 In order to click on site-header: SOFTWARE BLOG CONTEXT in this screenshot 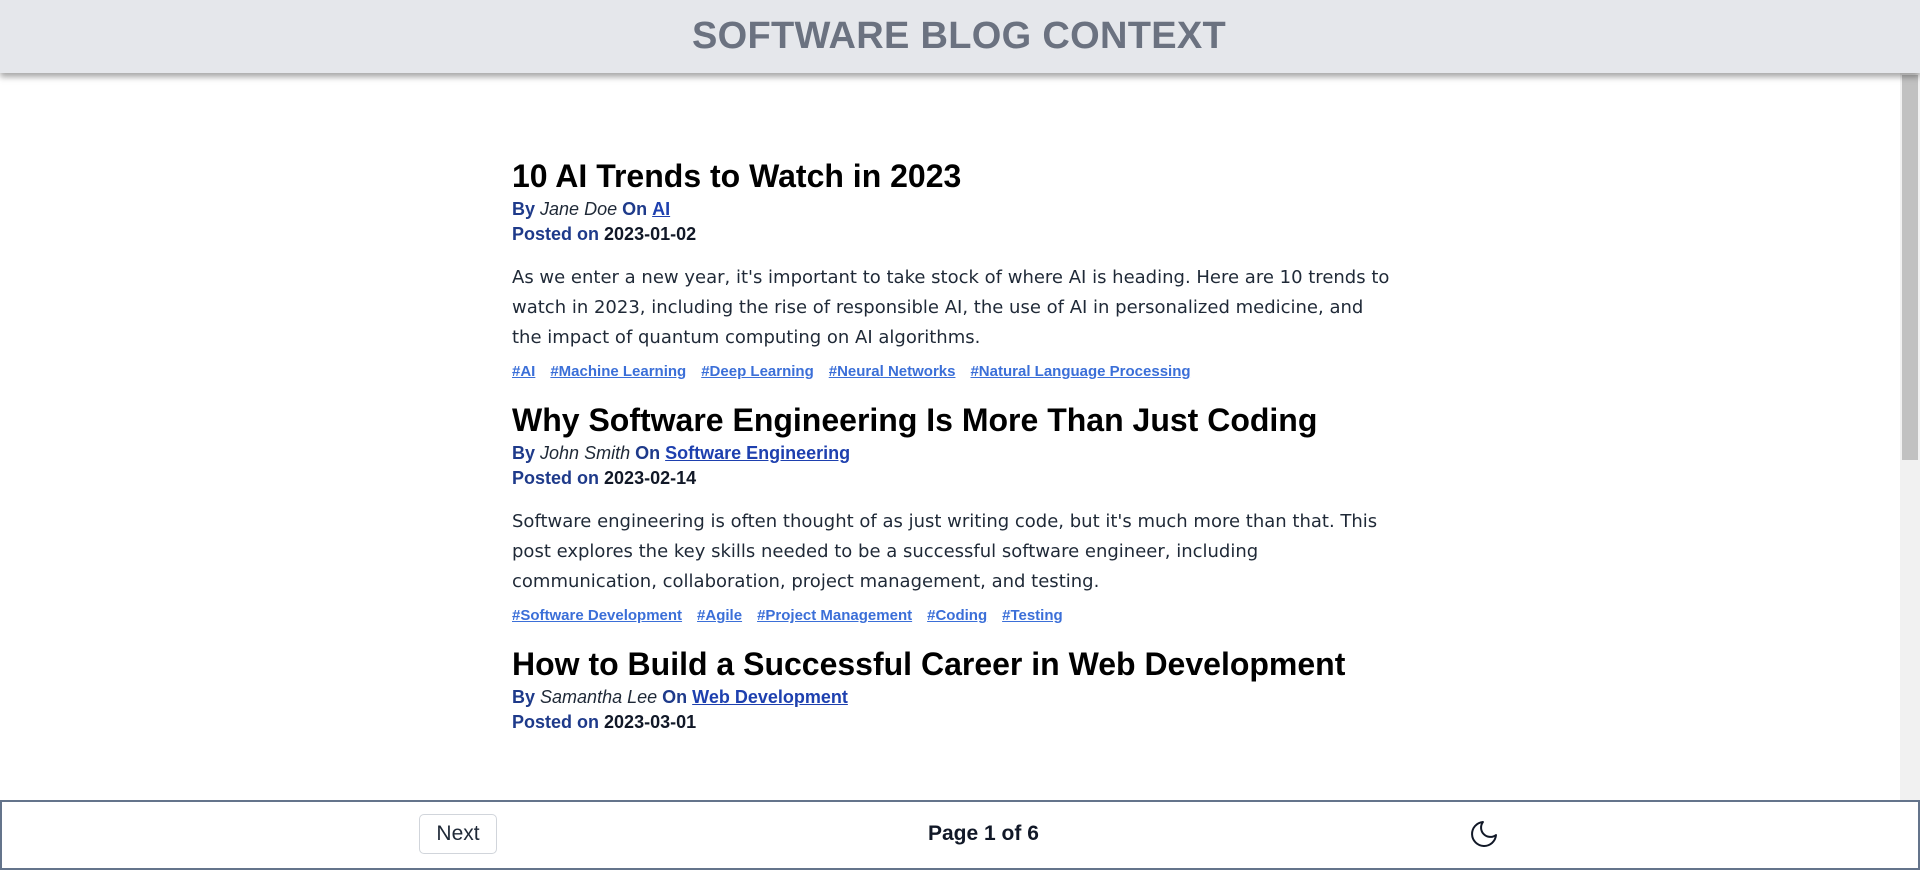, I will do `click(960, 36)`.